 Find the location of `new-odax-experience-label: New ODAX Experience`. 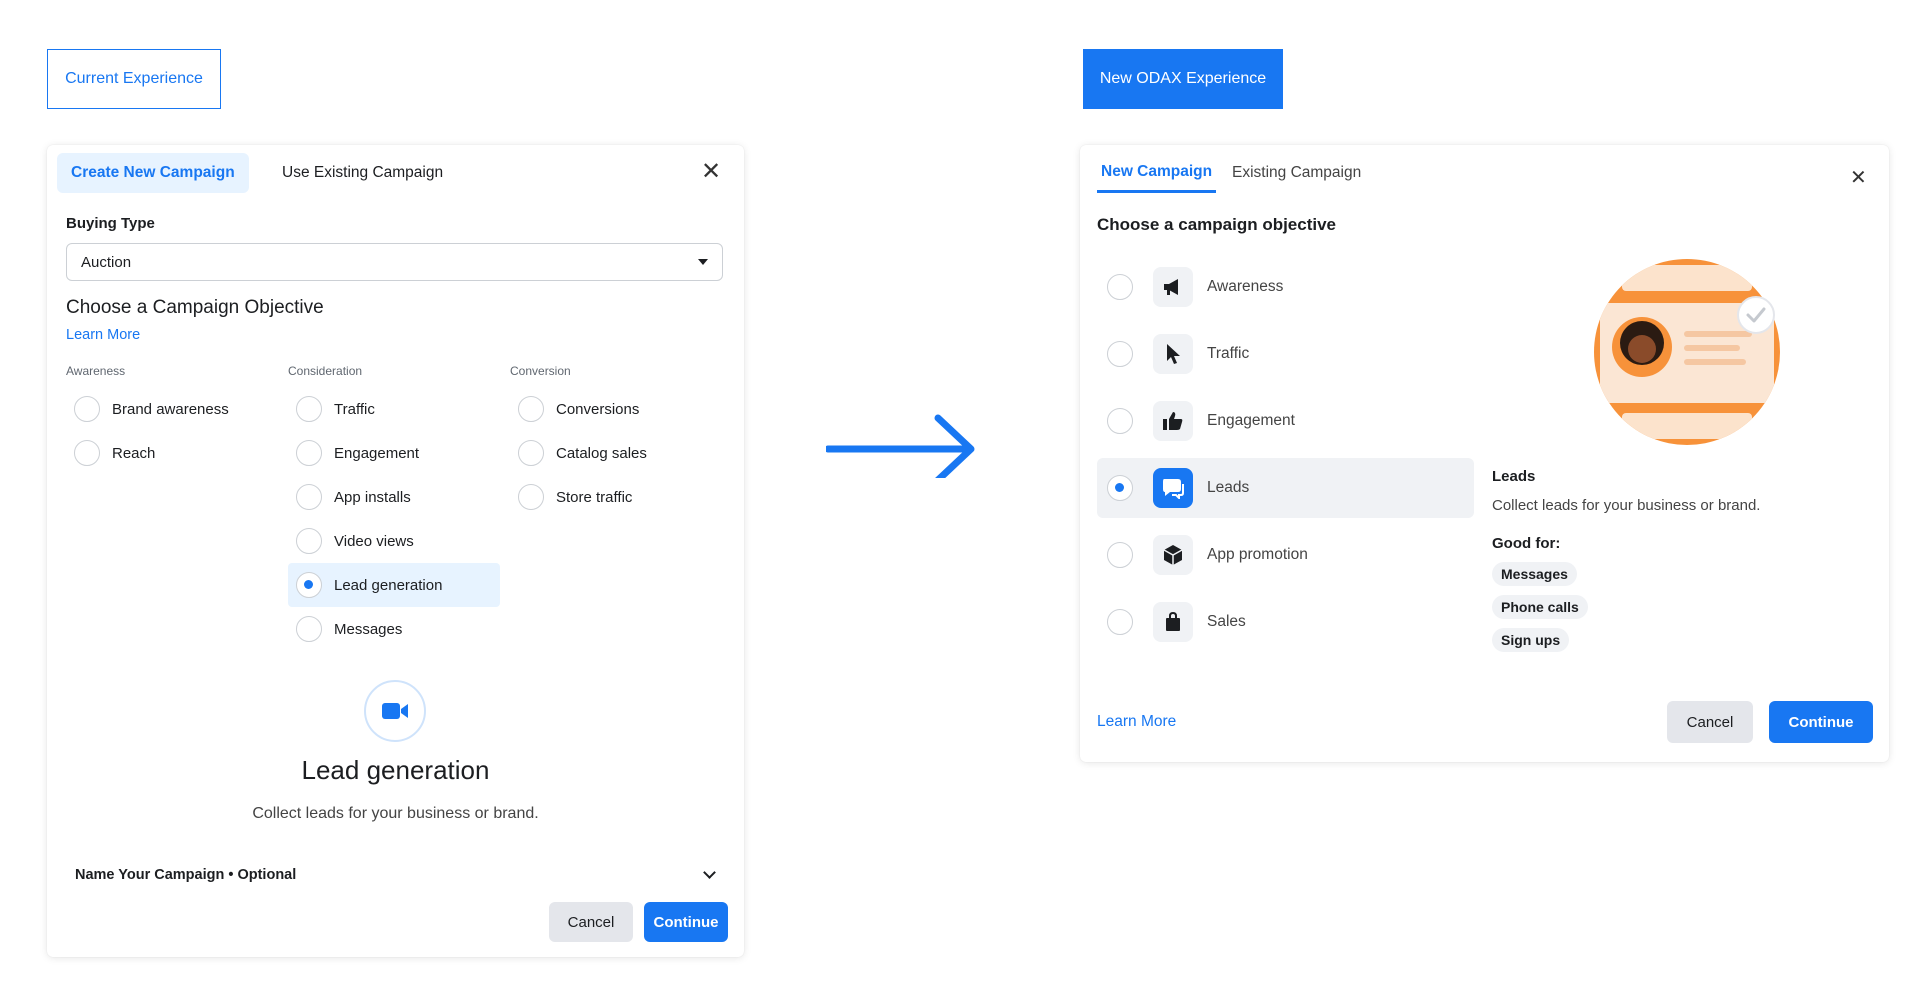

new-odax-experience-label: New ODAX Experience is located at coordinates (1183, 79).